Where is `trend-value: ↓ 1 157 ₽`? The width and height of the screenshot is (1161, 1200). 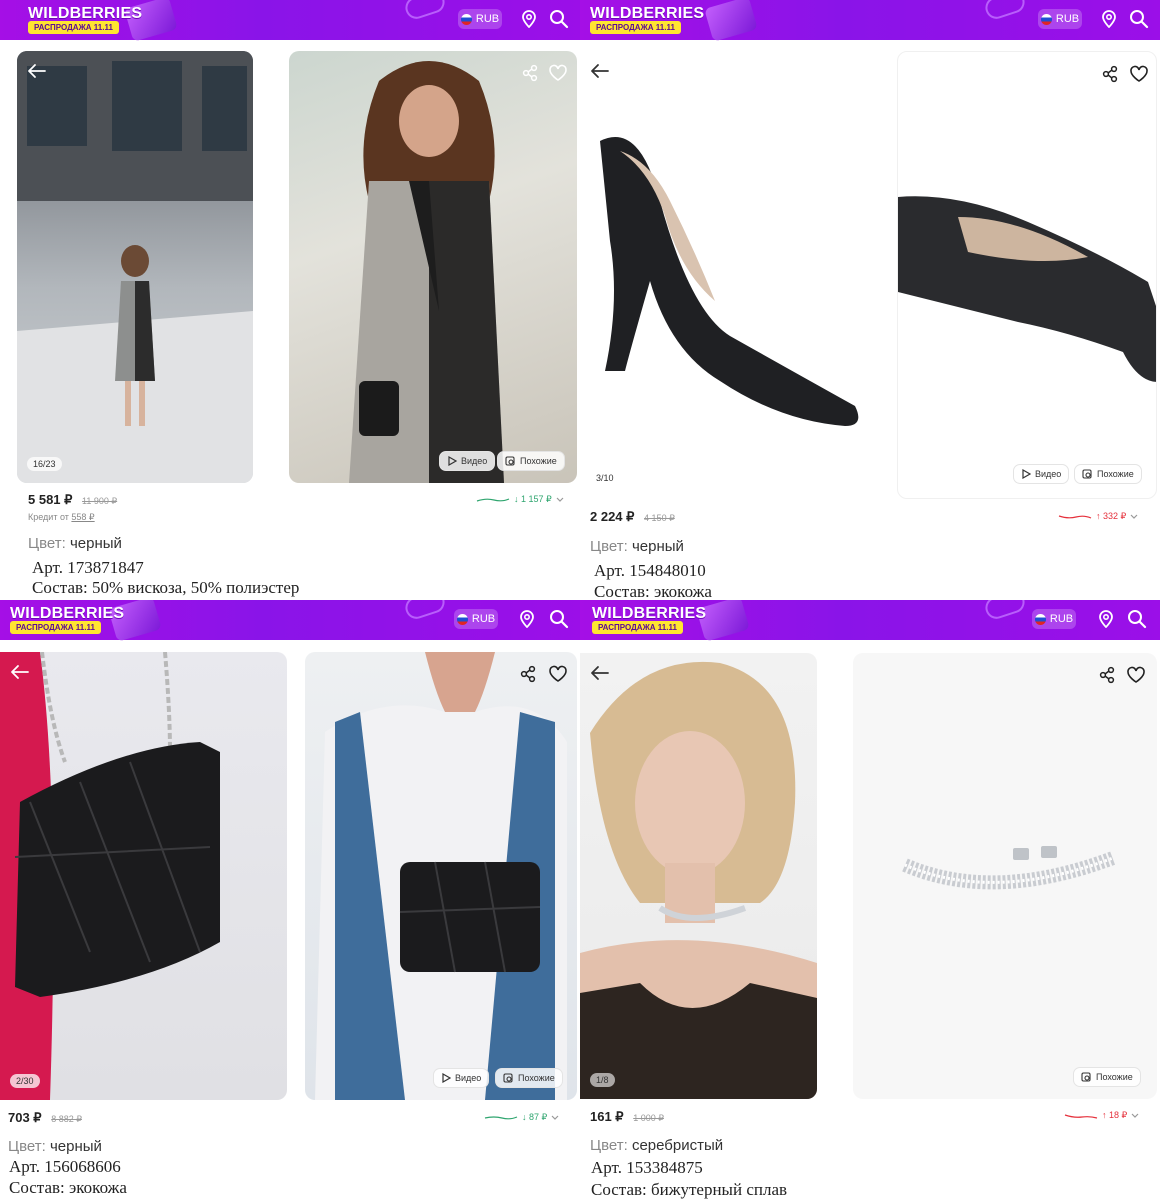 trend-value: ↓ 1 157 ₽ is located at coordinates (533, 499).